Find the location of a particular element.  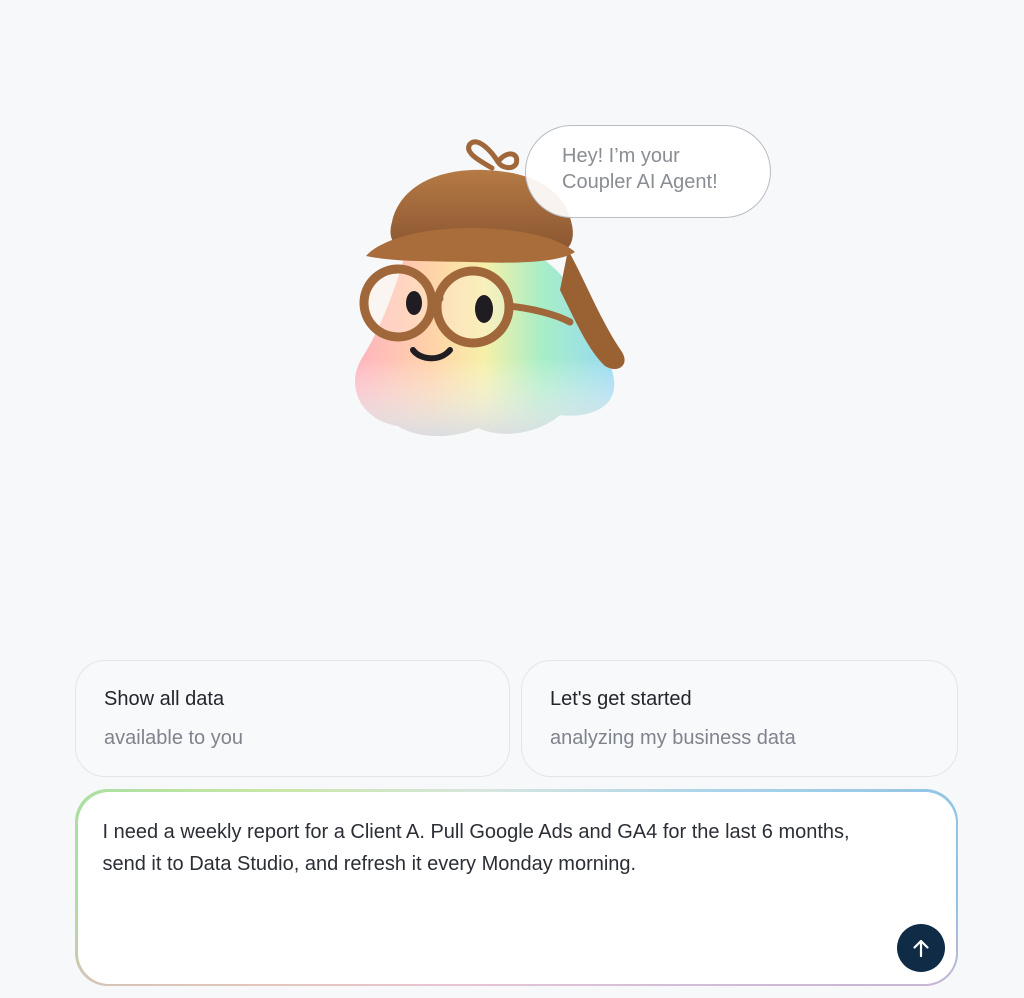

greeting-line-1: Hey! I’m your is located at coordinates (621, 156).